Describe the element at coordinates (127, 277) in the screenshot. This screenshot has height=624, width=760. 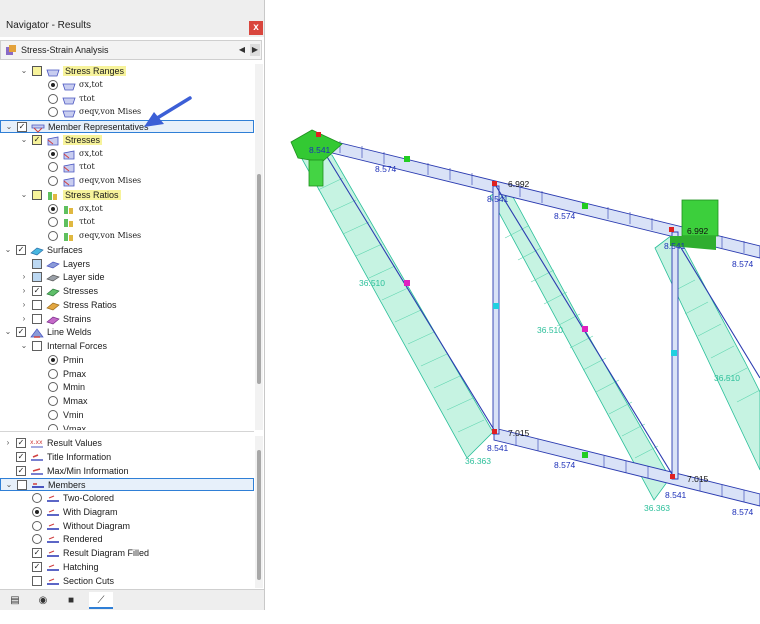
I see `tree-item: › Layer side` at that location.